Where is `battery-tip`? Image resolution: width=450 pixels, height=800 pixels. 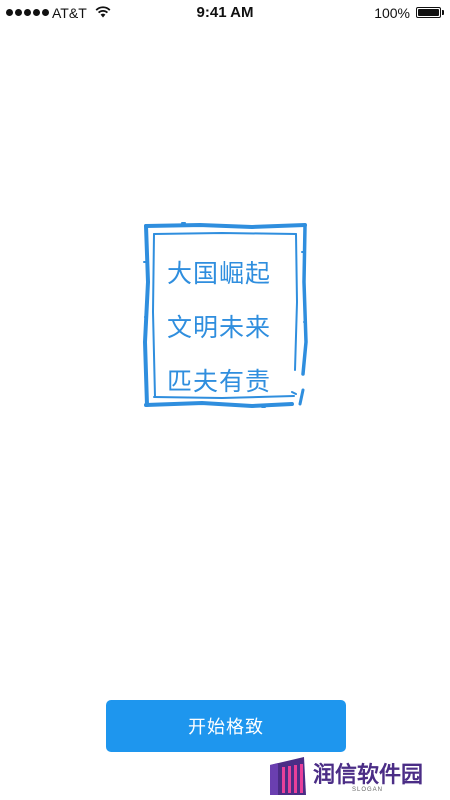
battery-tip is located at coordinates (443, 12).